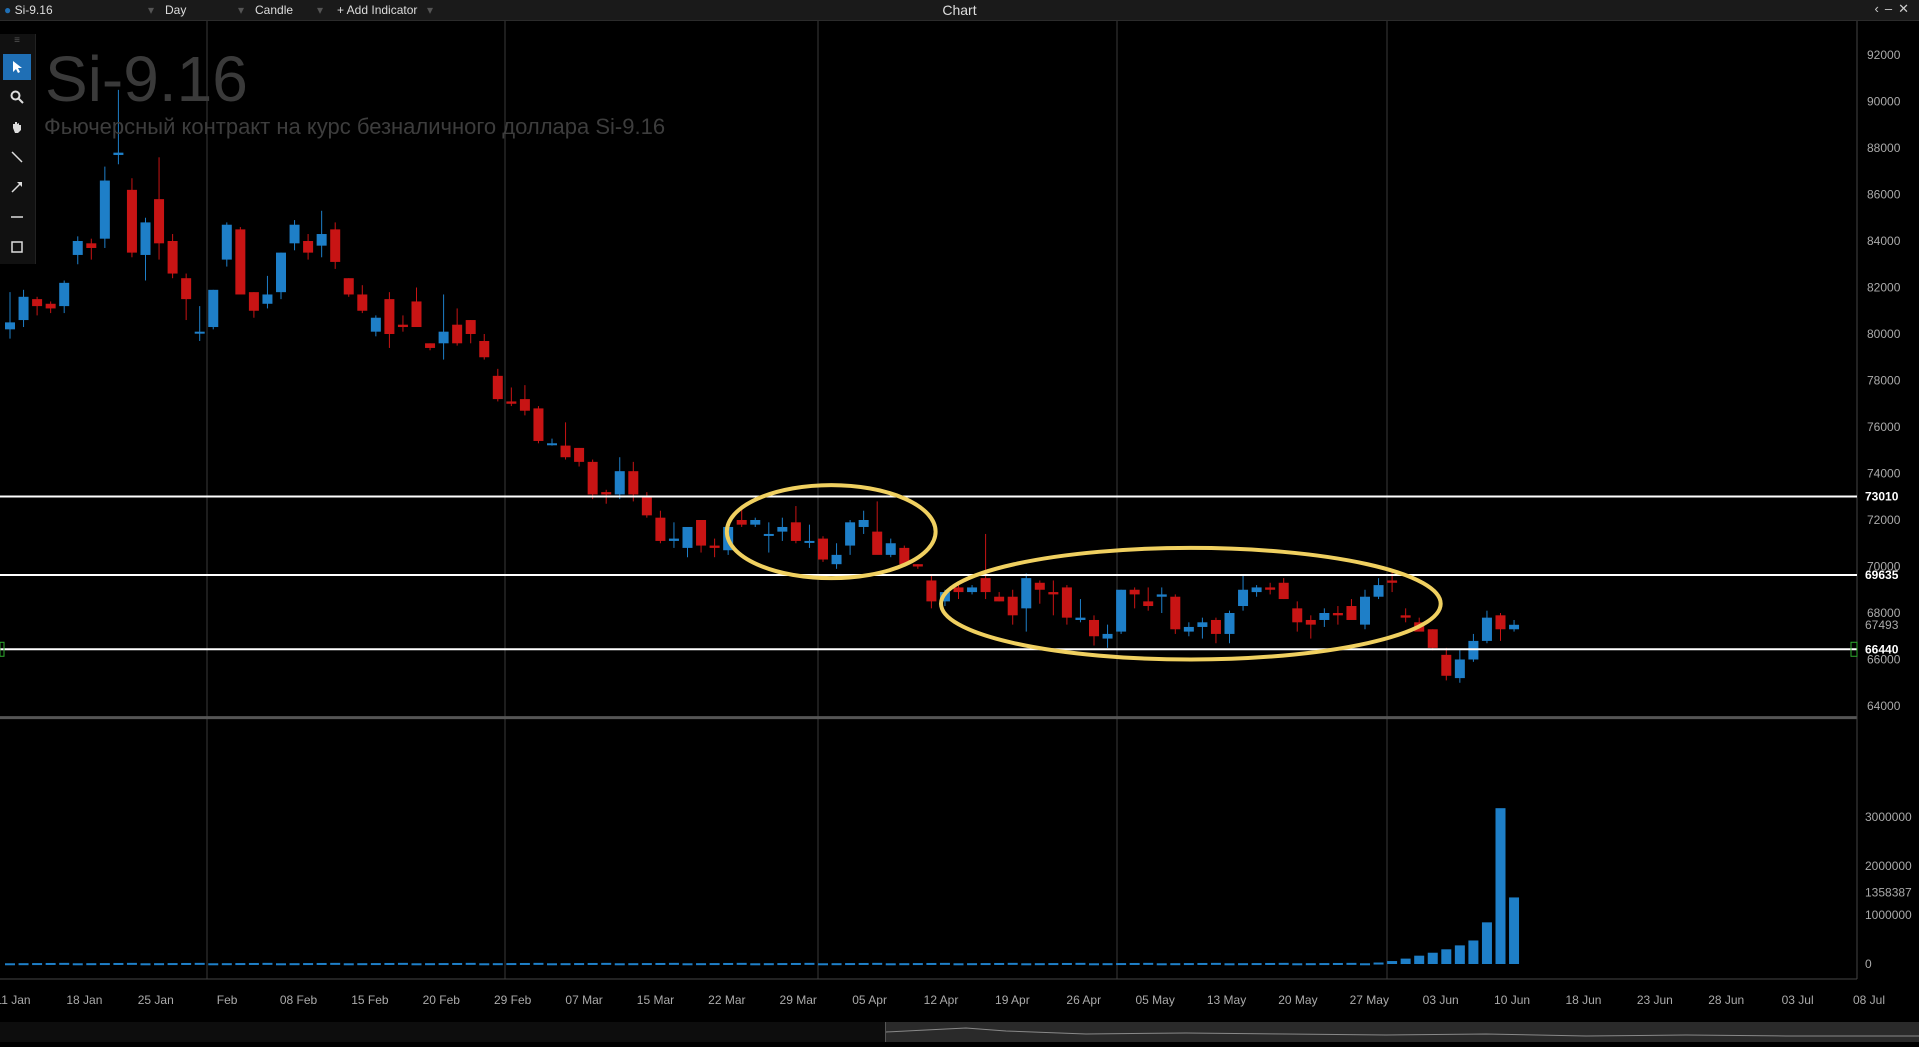 The width and height of the screenshot is (1919, 1047). What do you see at coordinates (1083, 1000) in the screenshot?
I see `time-tick-label: 26 Apr` at bounding box center [1083, 1000].